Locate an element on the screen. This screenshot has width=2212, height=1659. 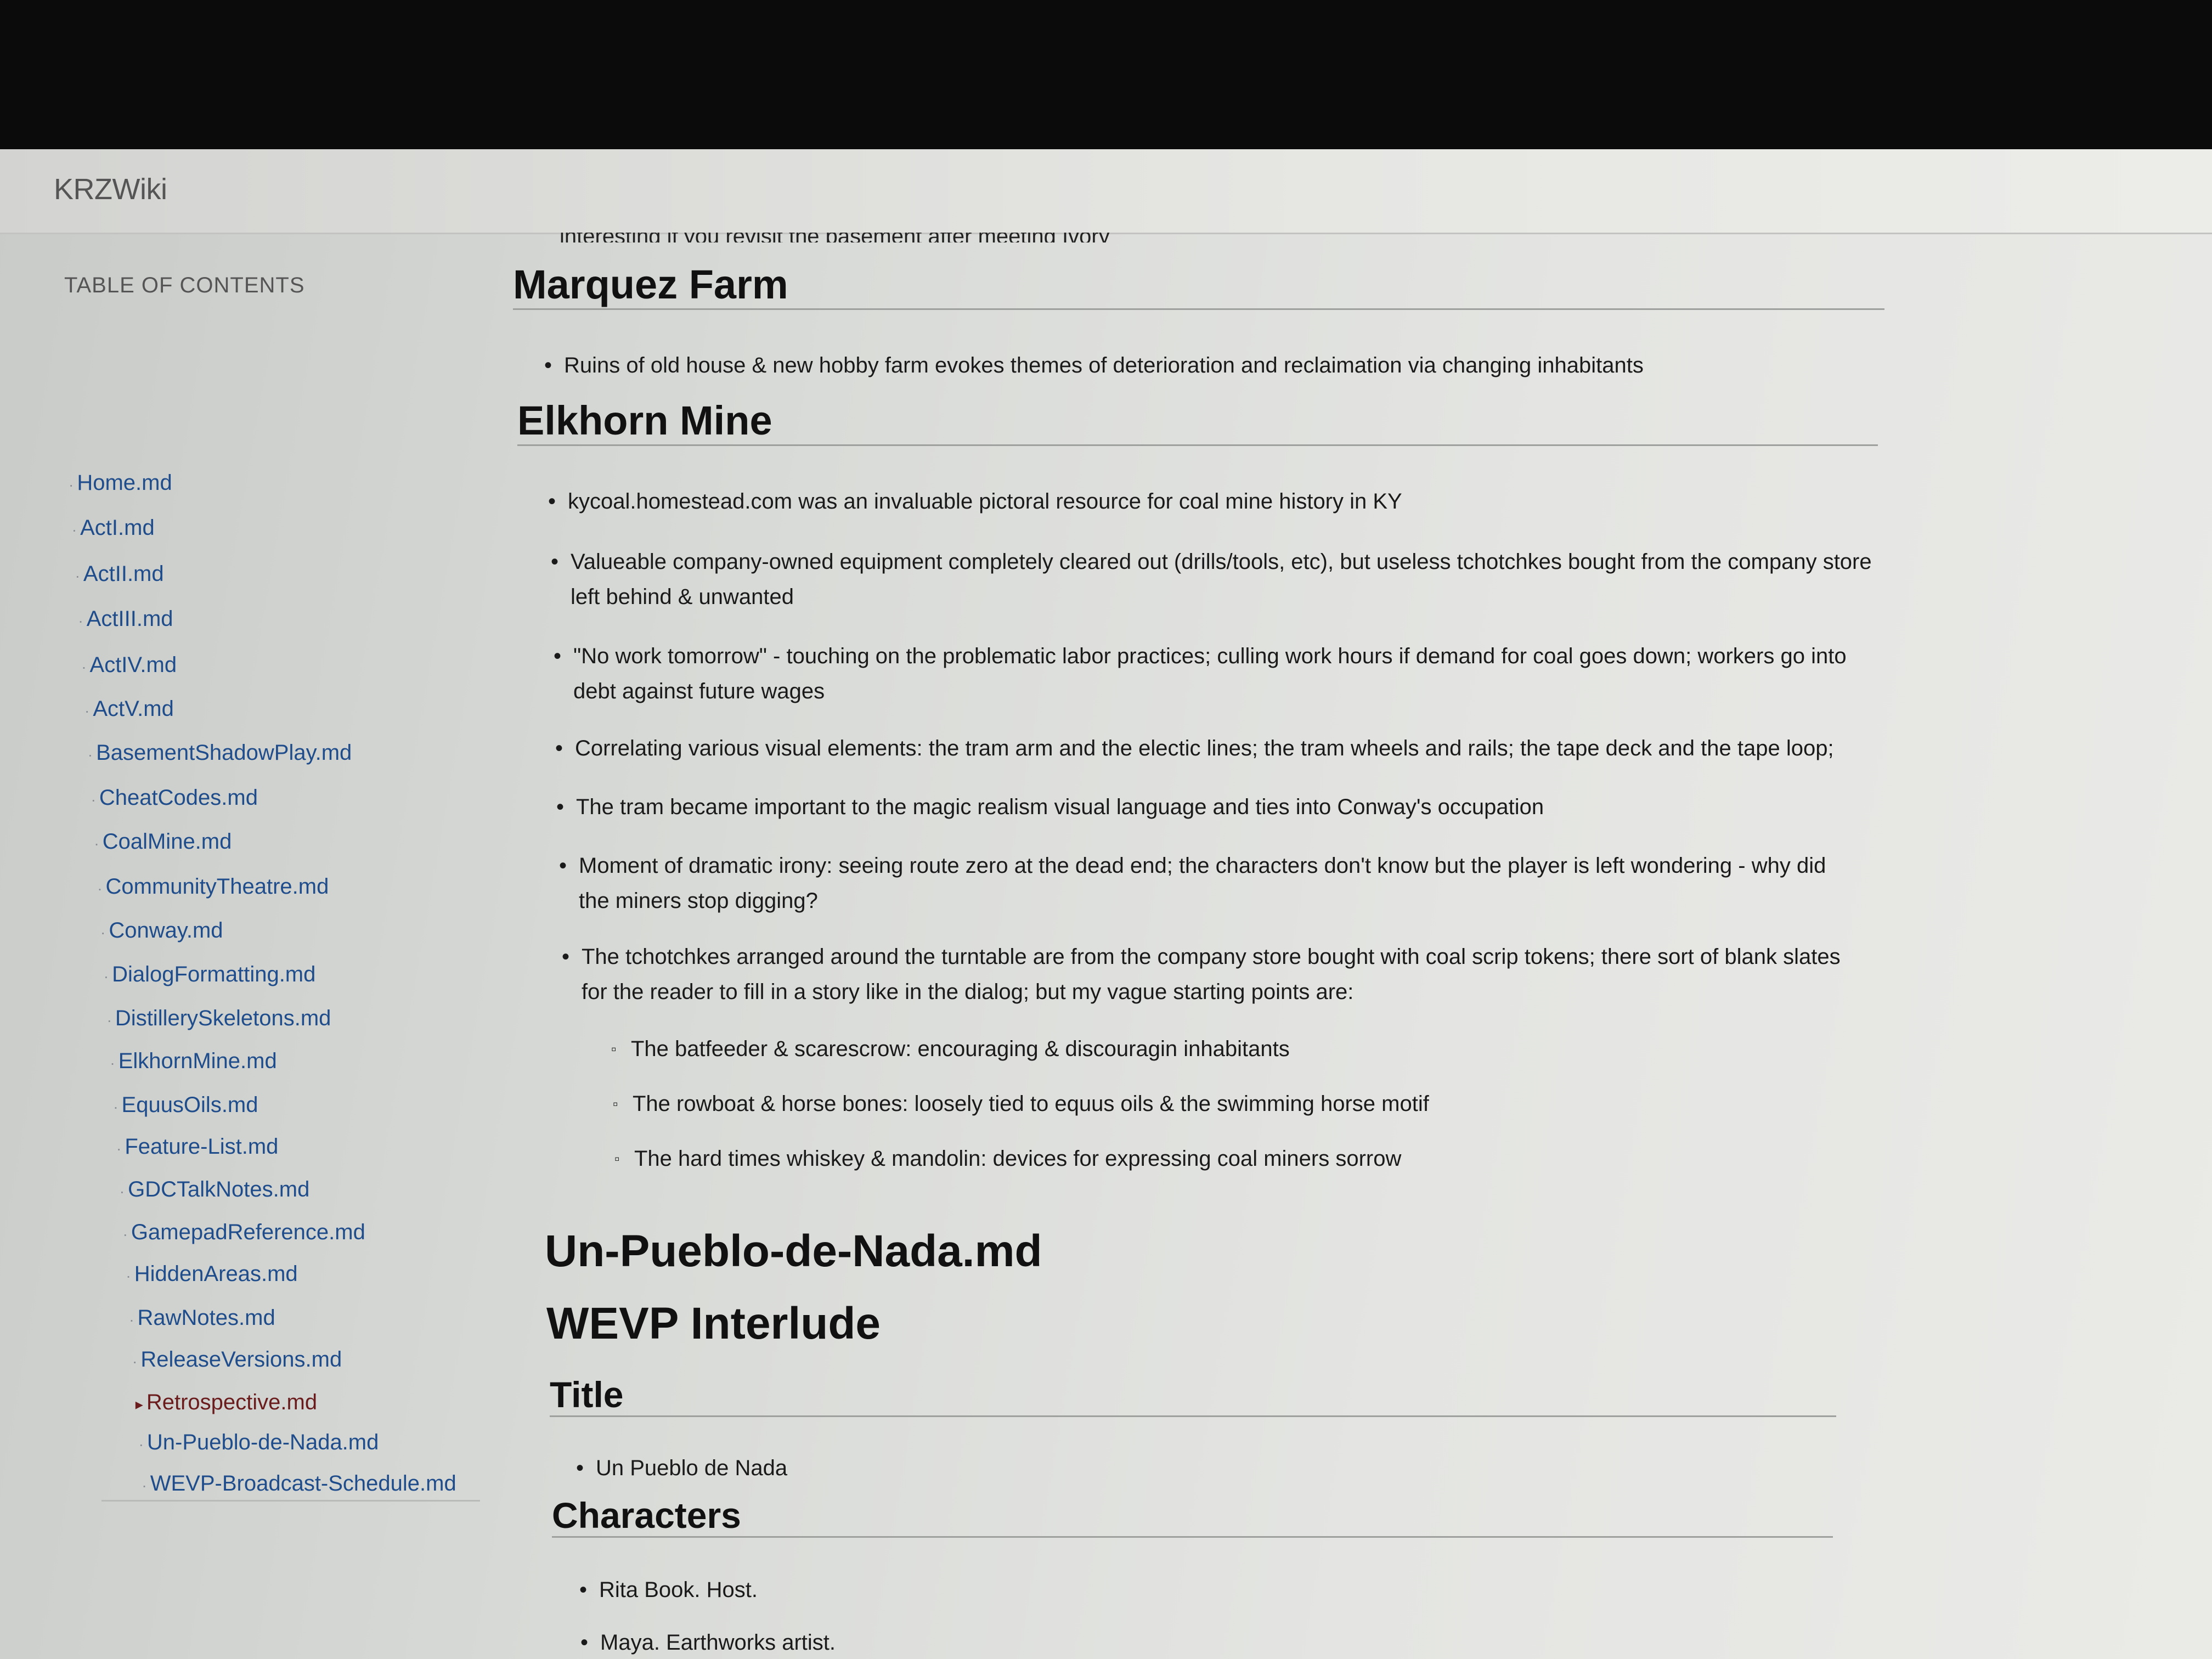
section-heading-elkhorn: Elkhorn Mine is located at coordinates (644, 420).